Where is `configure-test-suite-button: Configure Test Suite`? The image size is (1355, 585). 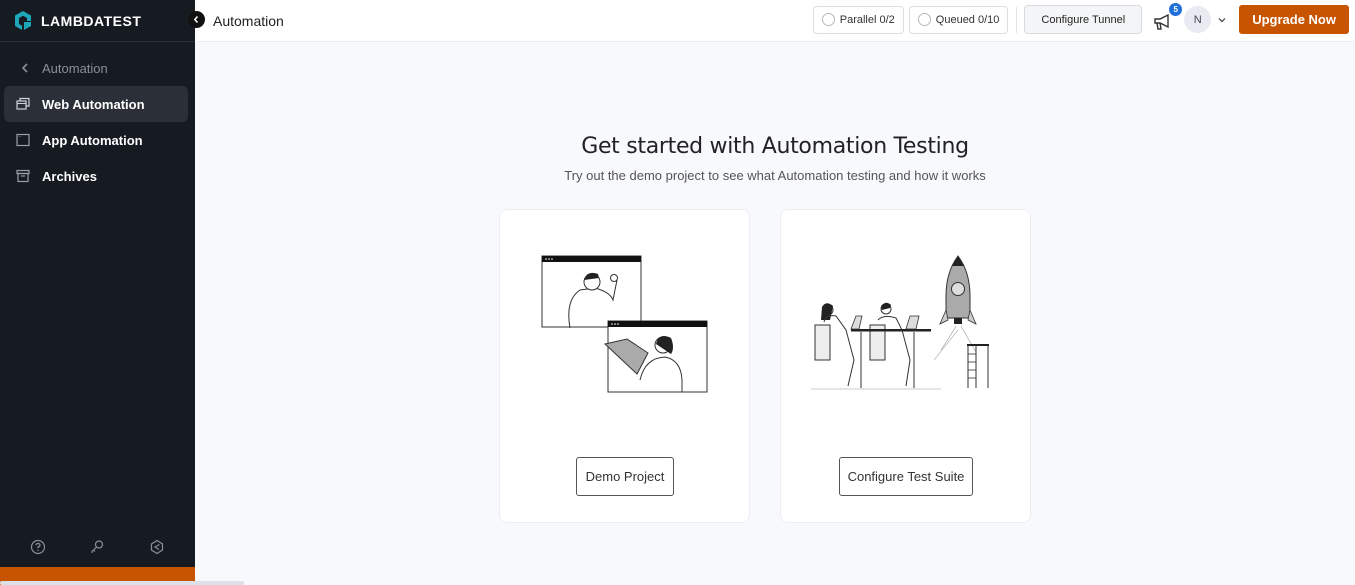 configure-test-suite-button: Configure Test Suite is located at coordinates (906, 476).